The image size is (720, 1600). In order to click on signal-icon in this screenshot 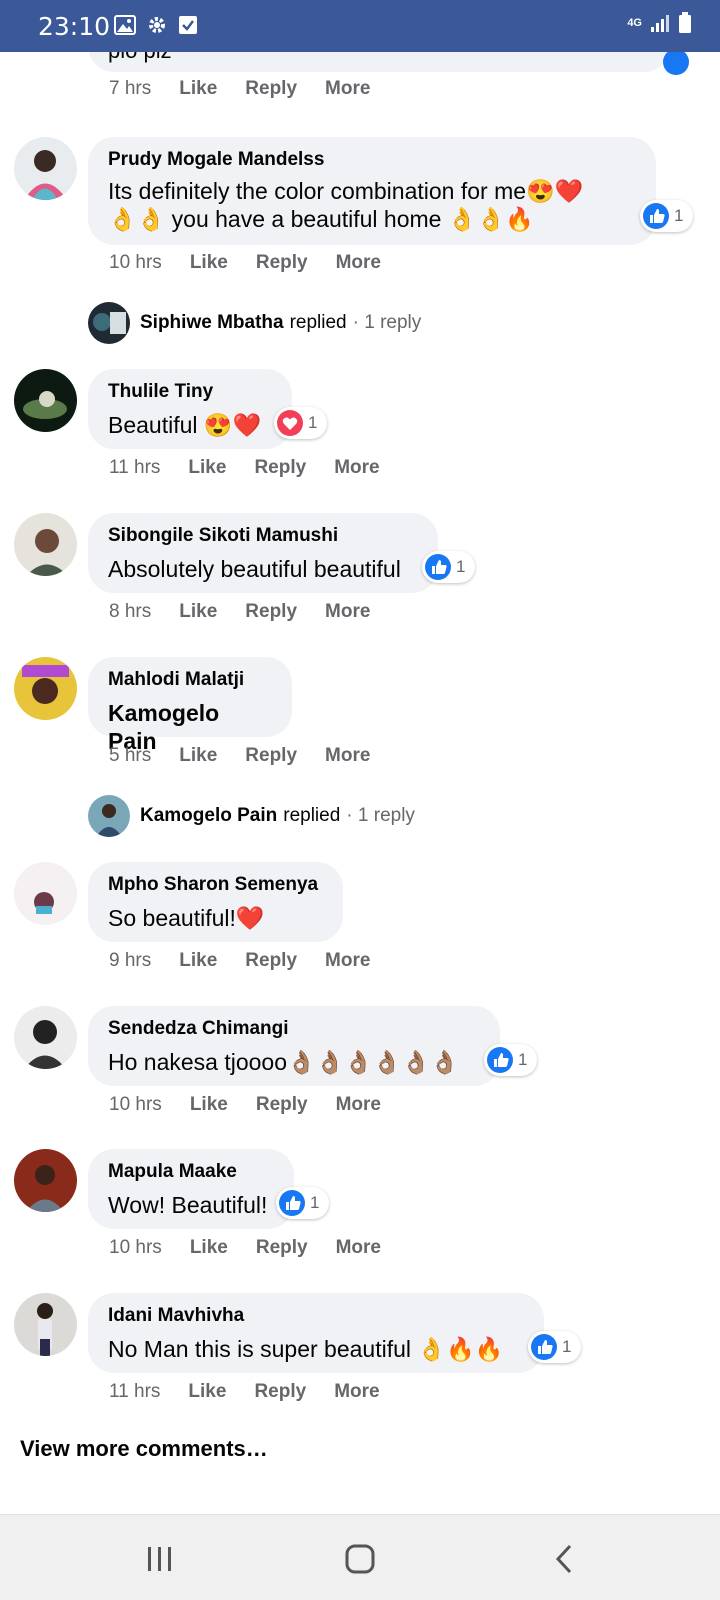, I will do `click(660, 23)`.